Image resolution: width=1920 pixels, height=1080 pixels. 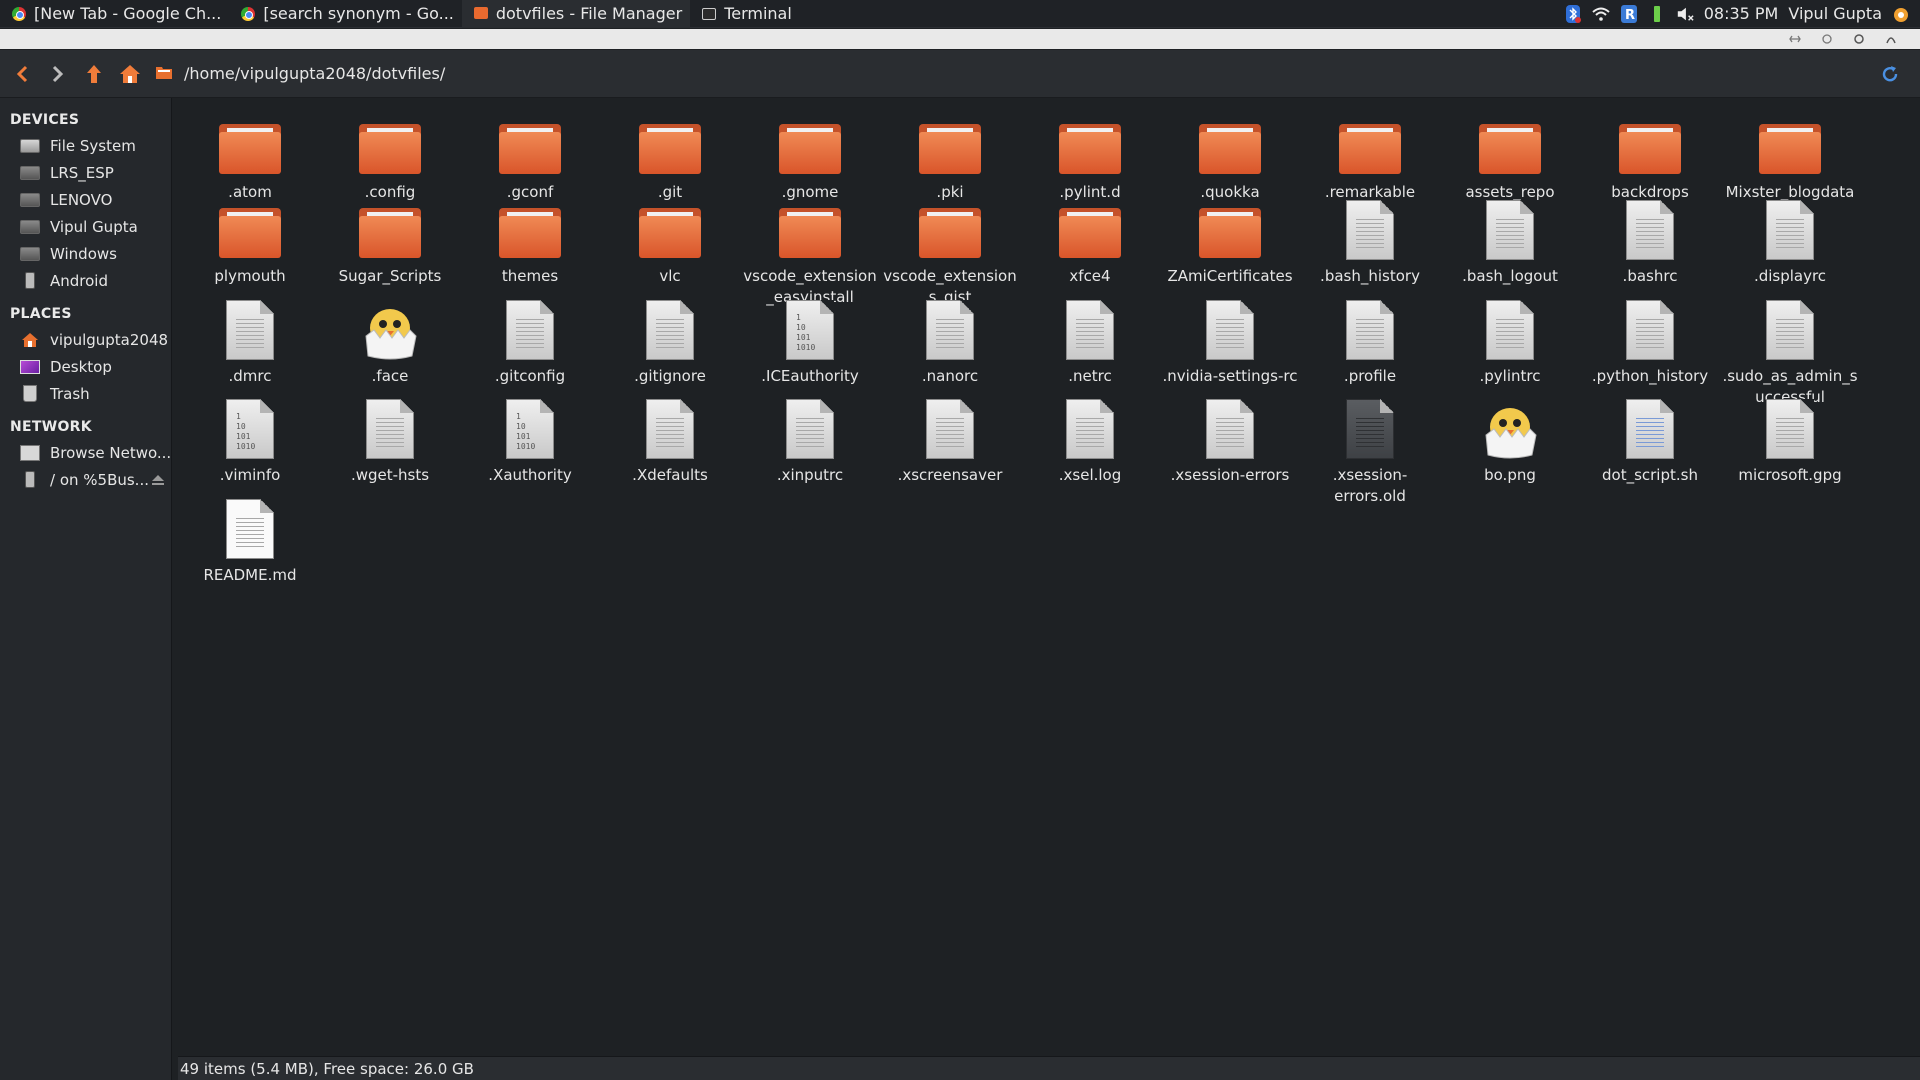 I want to click on folder-item: .gnome, so click(x=810, y=157).